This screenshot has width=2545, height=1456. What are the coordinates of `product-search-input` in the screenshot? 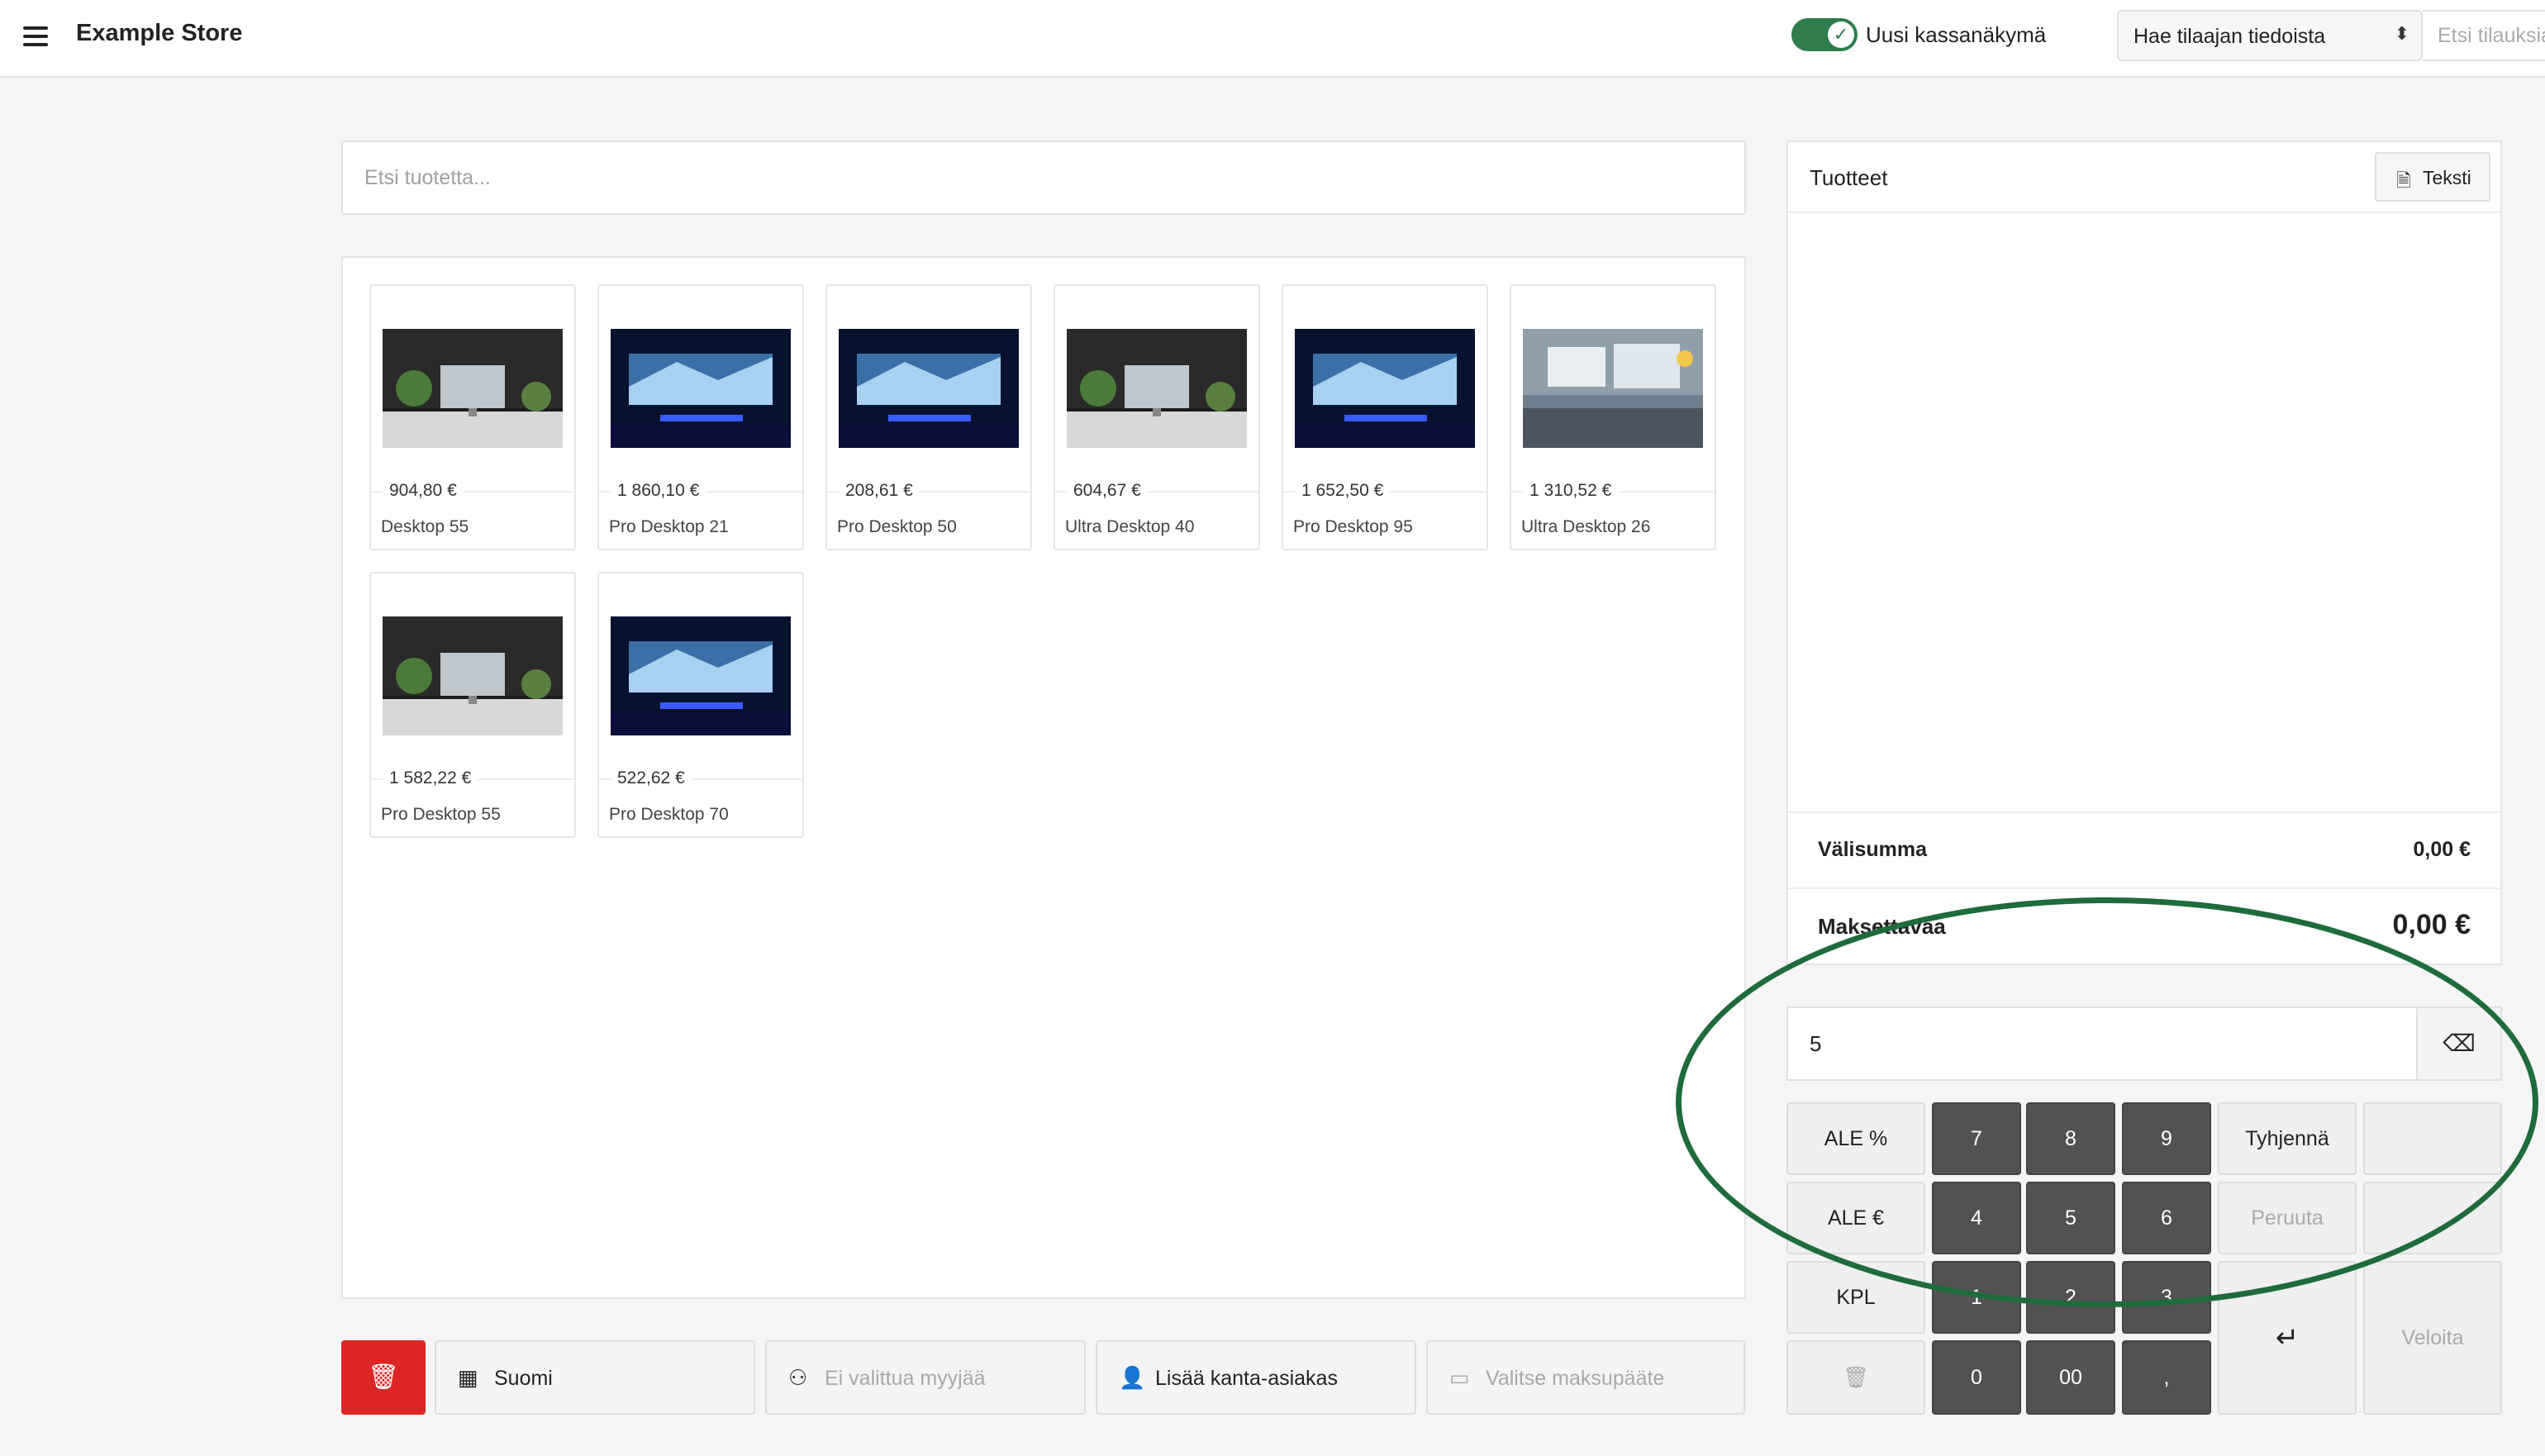 It's located at (1043, 177).